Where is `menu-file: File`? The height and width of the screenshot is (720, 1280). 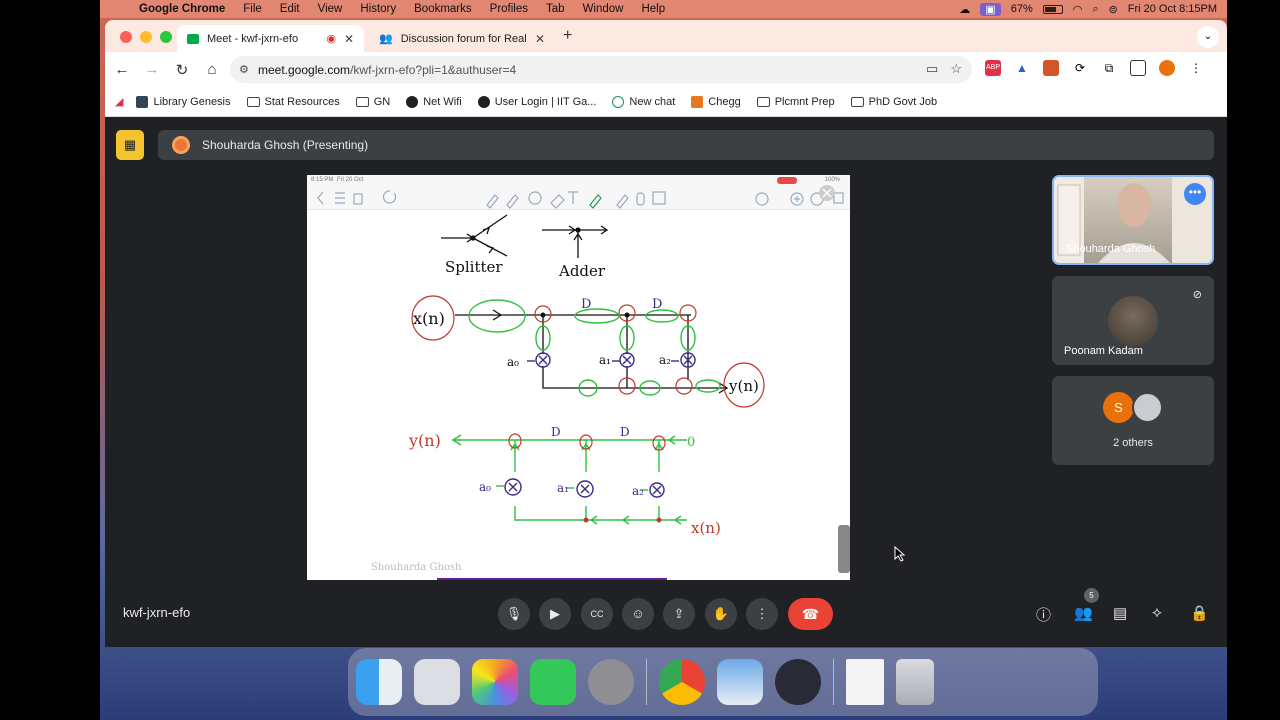
menu-file: File is located at coordinates (252, 9).